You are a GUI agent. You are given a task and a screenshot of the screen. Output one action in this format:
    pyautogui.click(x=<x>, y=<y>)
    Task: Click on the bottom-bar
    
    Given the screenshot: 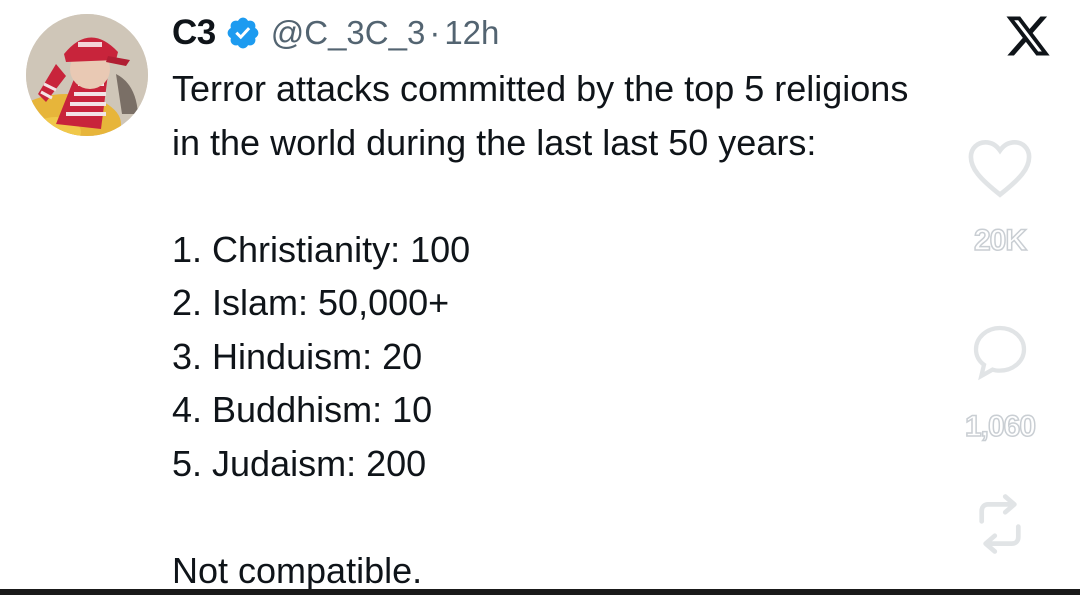 What is the action you would take?
    pyautogui.click(x=540, y=592)
    